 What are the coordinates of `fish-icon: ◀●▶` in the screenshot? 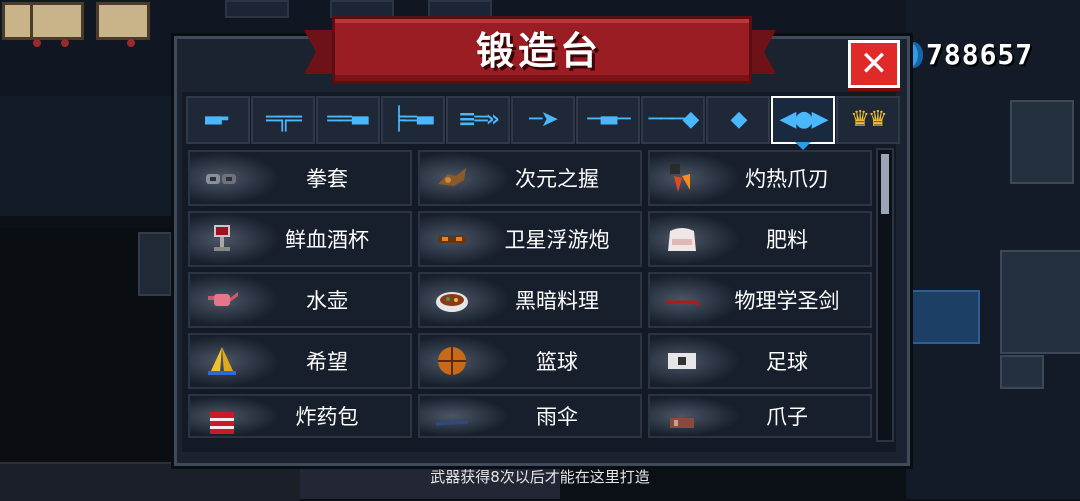 It's located at (803, 119).